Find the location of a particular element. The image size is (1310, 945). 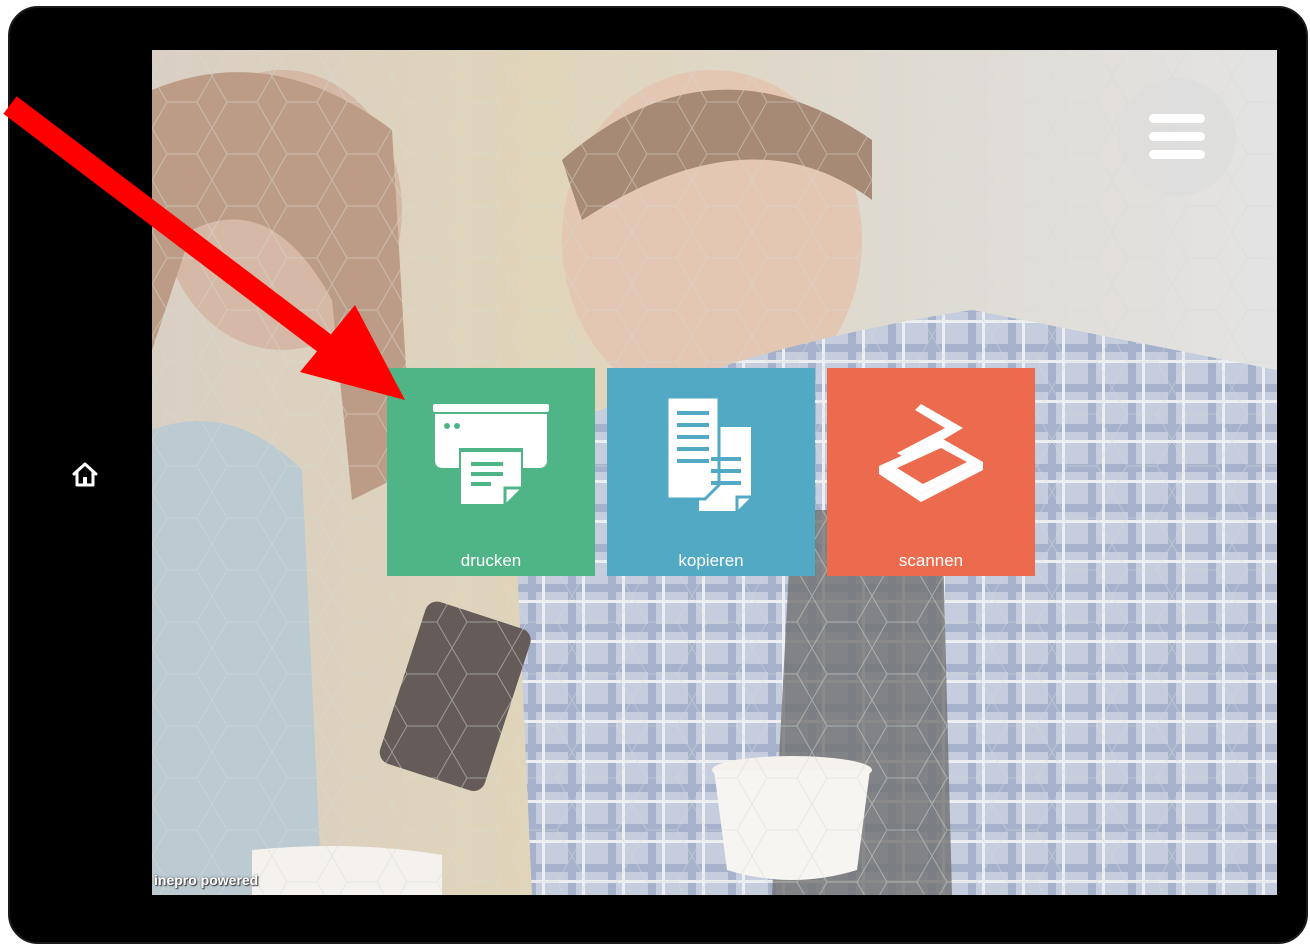

hamburger-menu-icon is located at coordinates (1177, 136).